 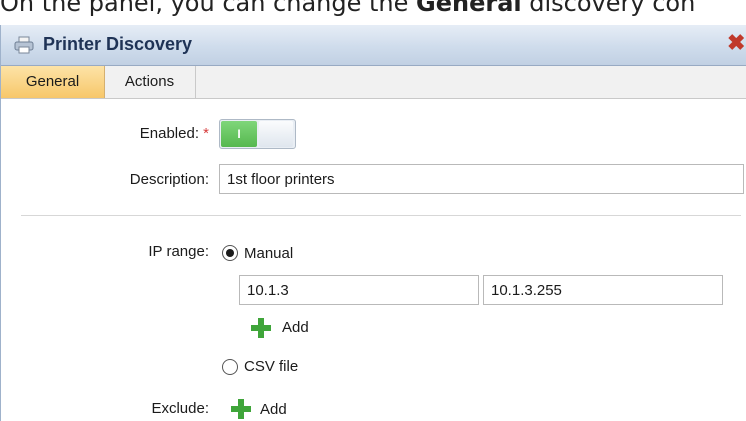 What do you see at coordinates (268, 253) in the screenshot?
I see `manual-radio-label: Manual` at bounding box center [268, 253].